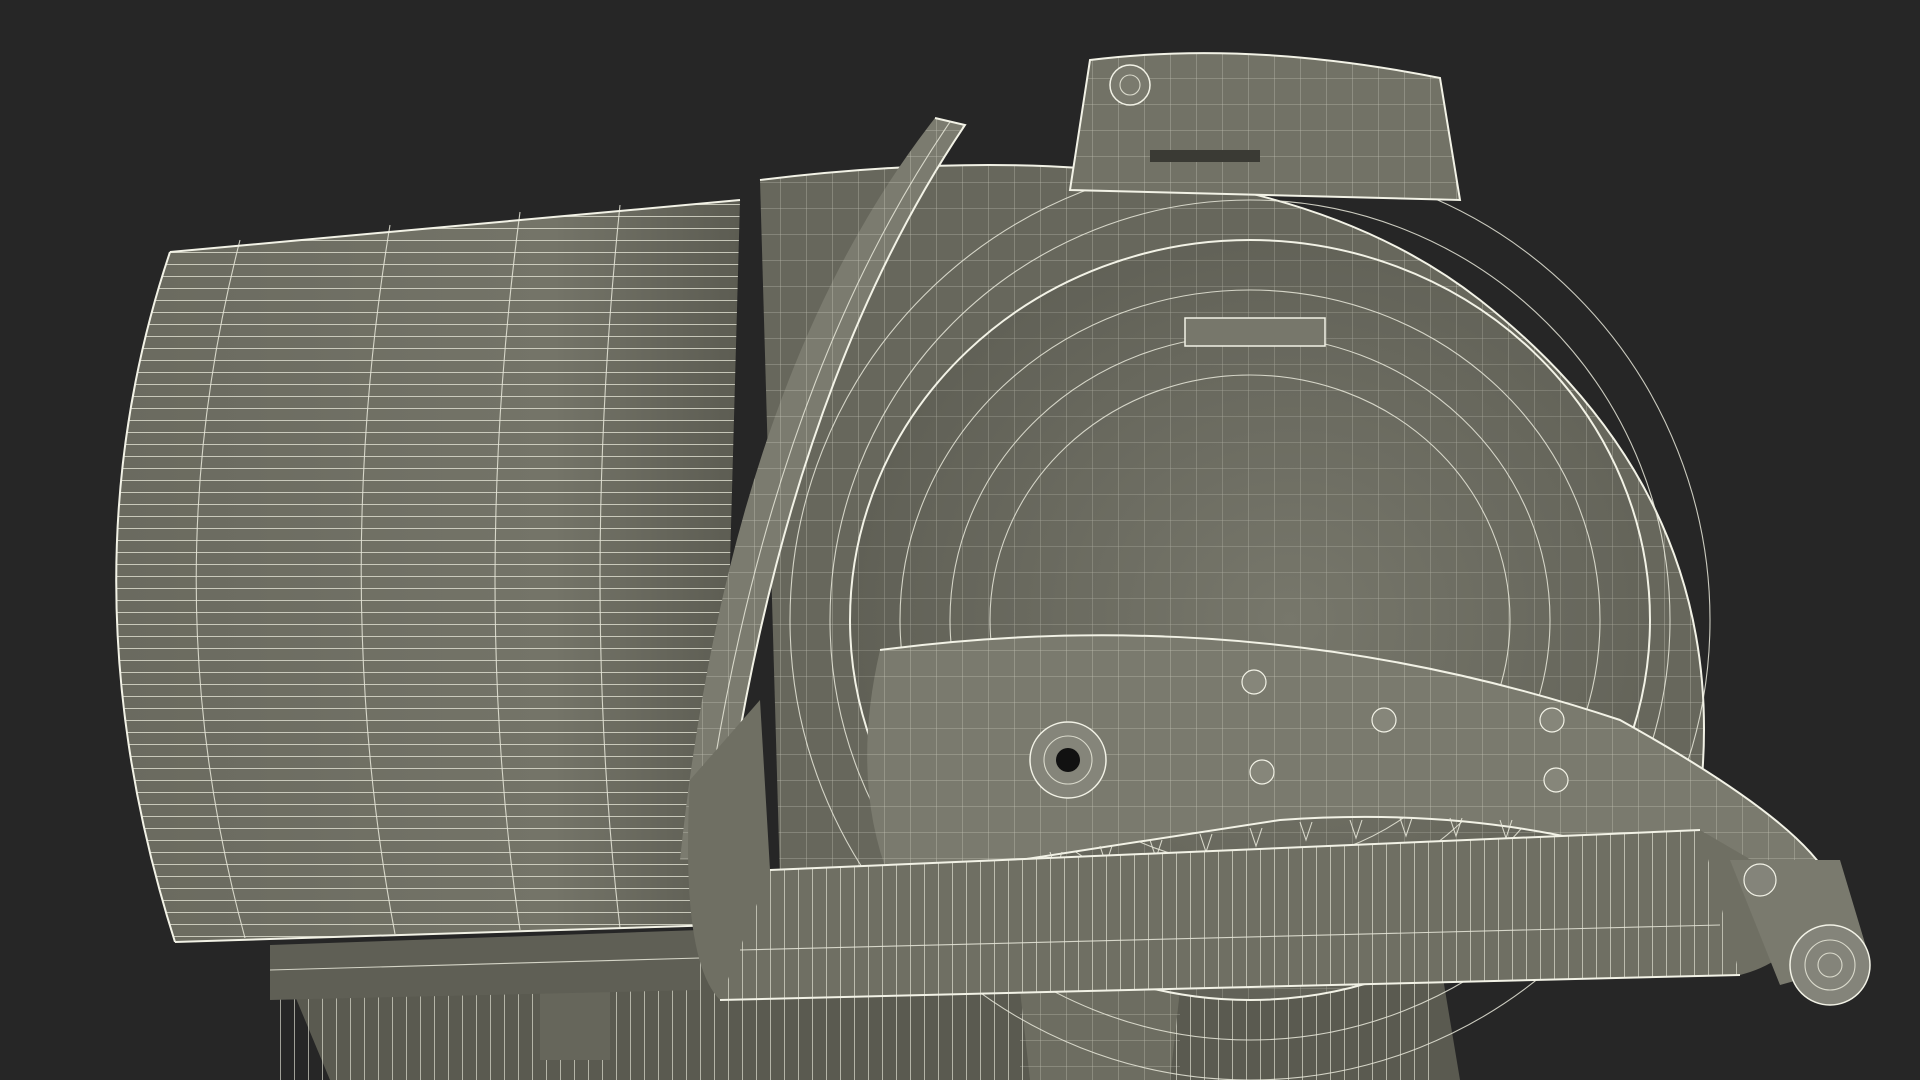 Image resolution: width=1920 pixels, height=1080 pixels. Describe the element at coordinates (1068, 760) in the screenshot. I see `carriage-knob` at that location.